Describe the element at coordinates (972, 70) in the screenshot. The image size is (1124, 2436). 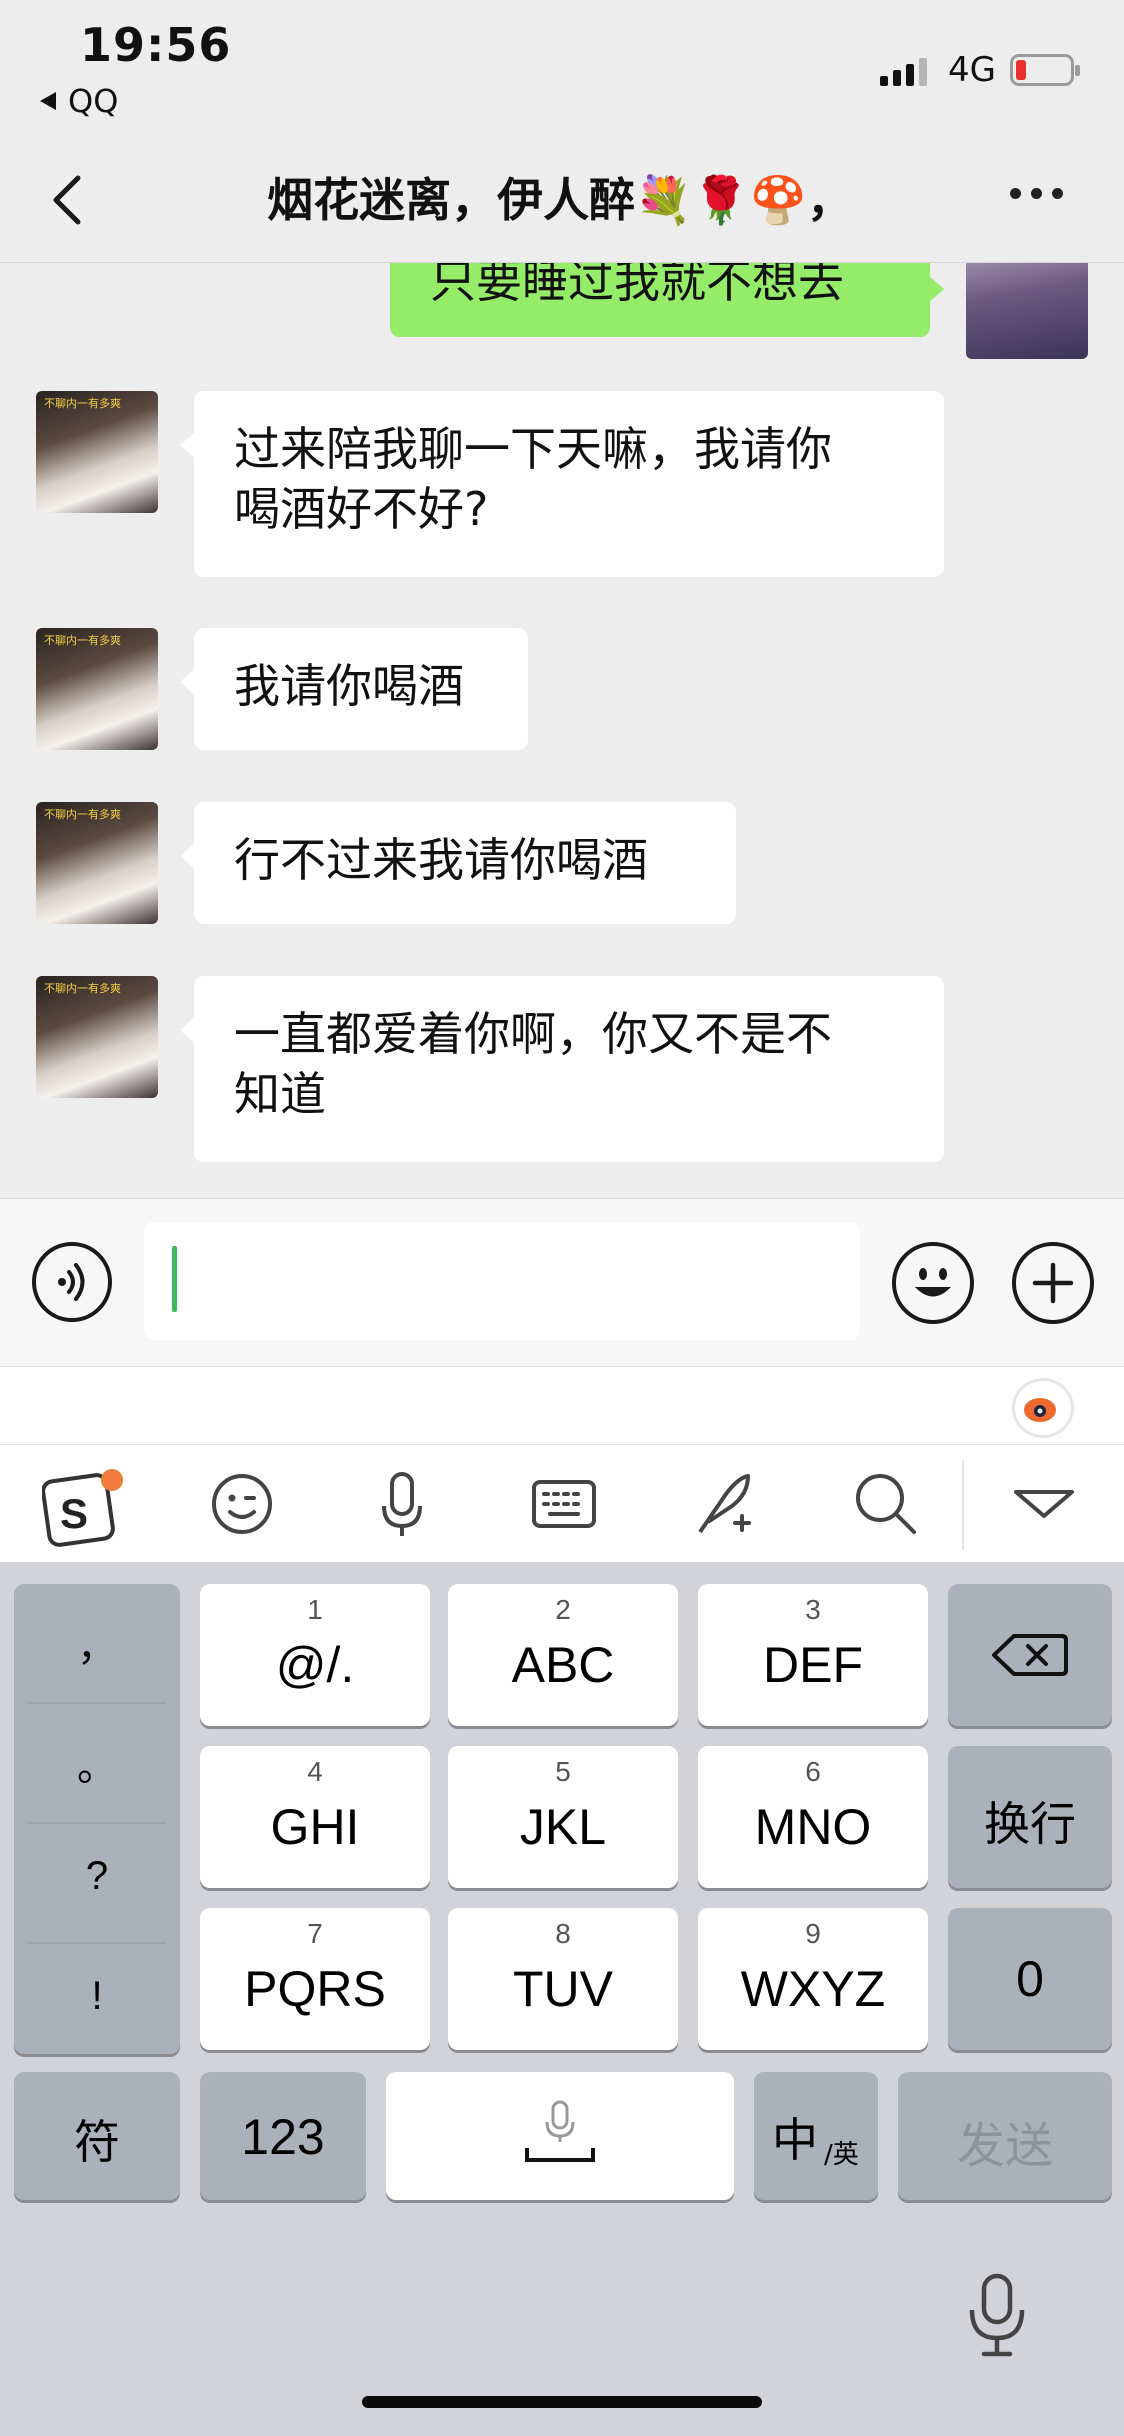
I see `network-type: 4G` at that location.